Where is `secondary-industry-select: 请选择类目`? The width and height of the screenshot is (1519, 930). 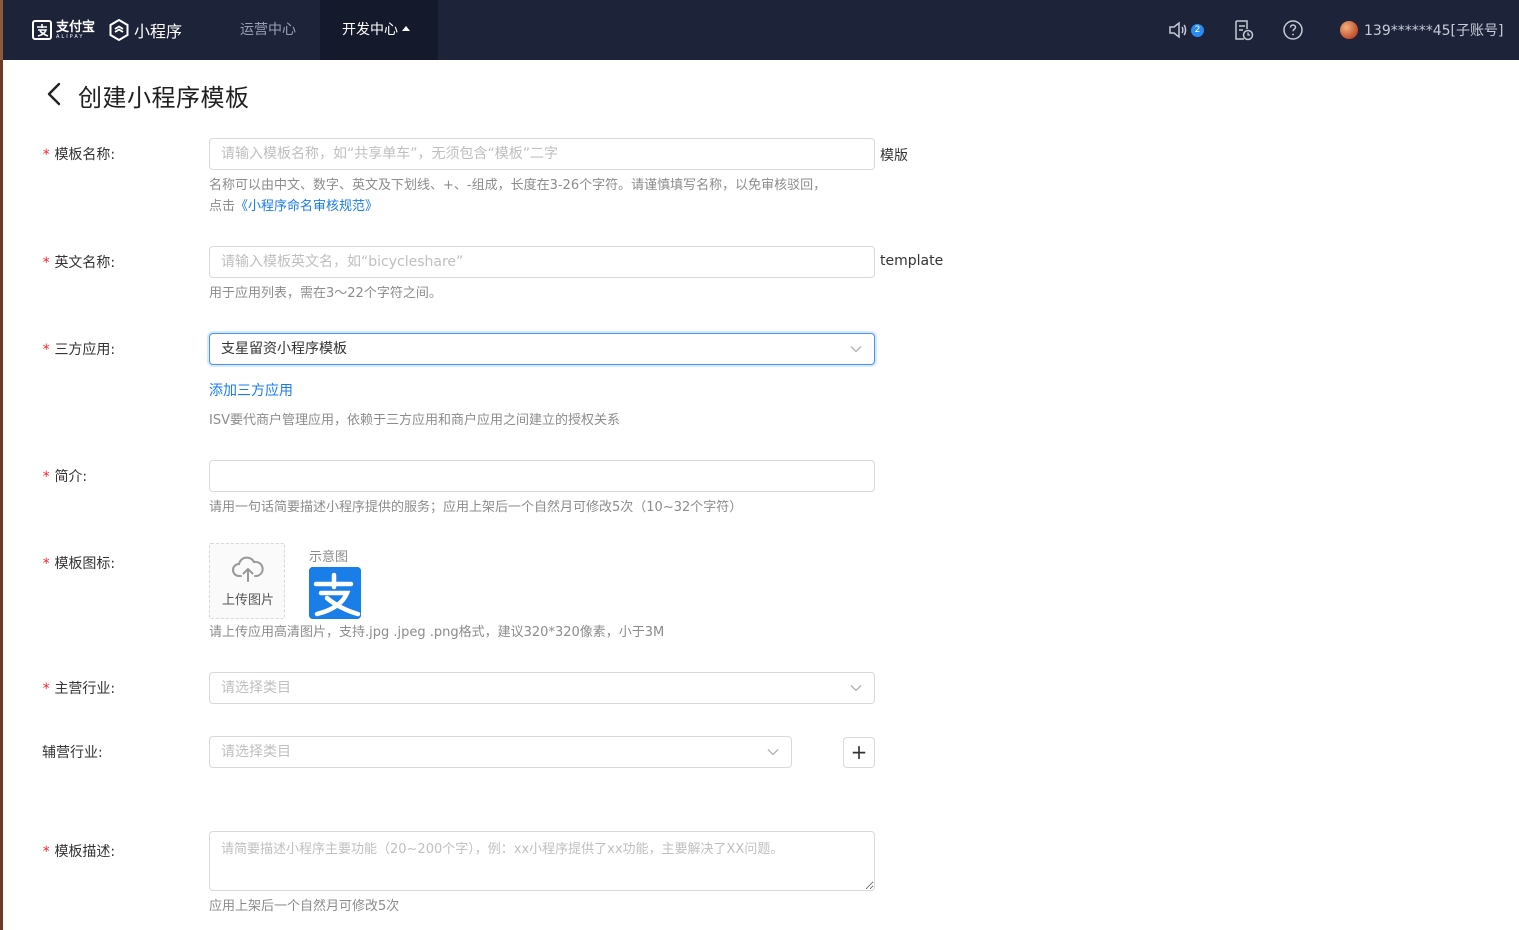
secondary-industry-select: 请选择类目 is located at coordinates (500, 752).